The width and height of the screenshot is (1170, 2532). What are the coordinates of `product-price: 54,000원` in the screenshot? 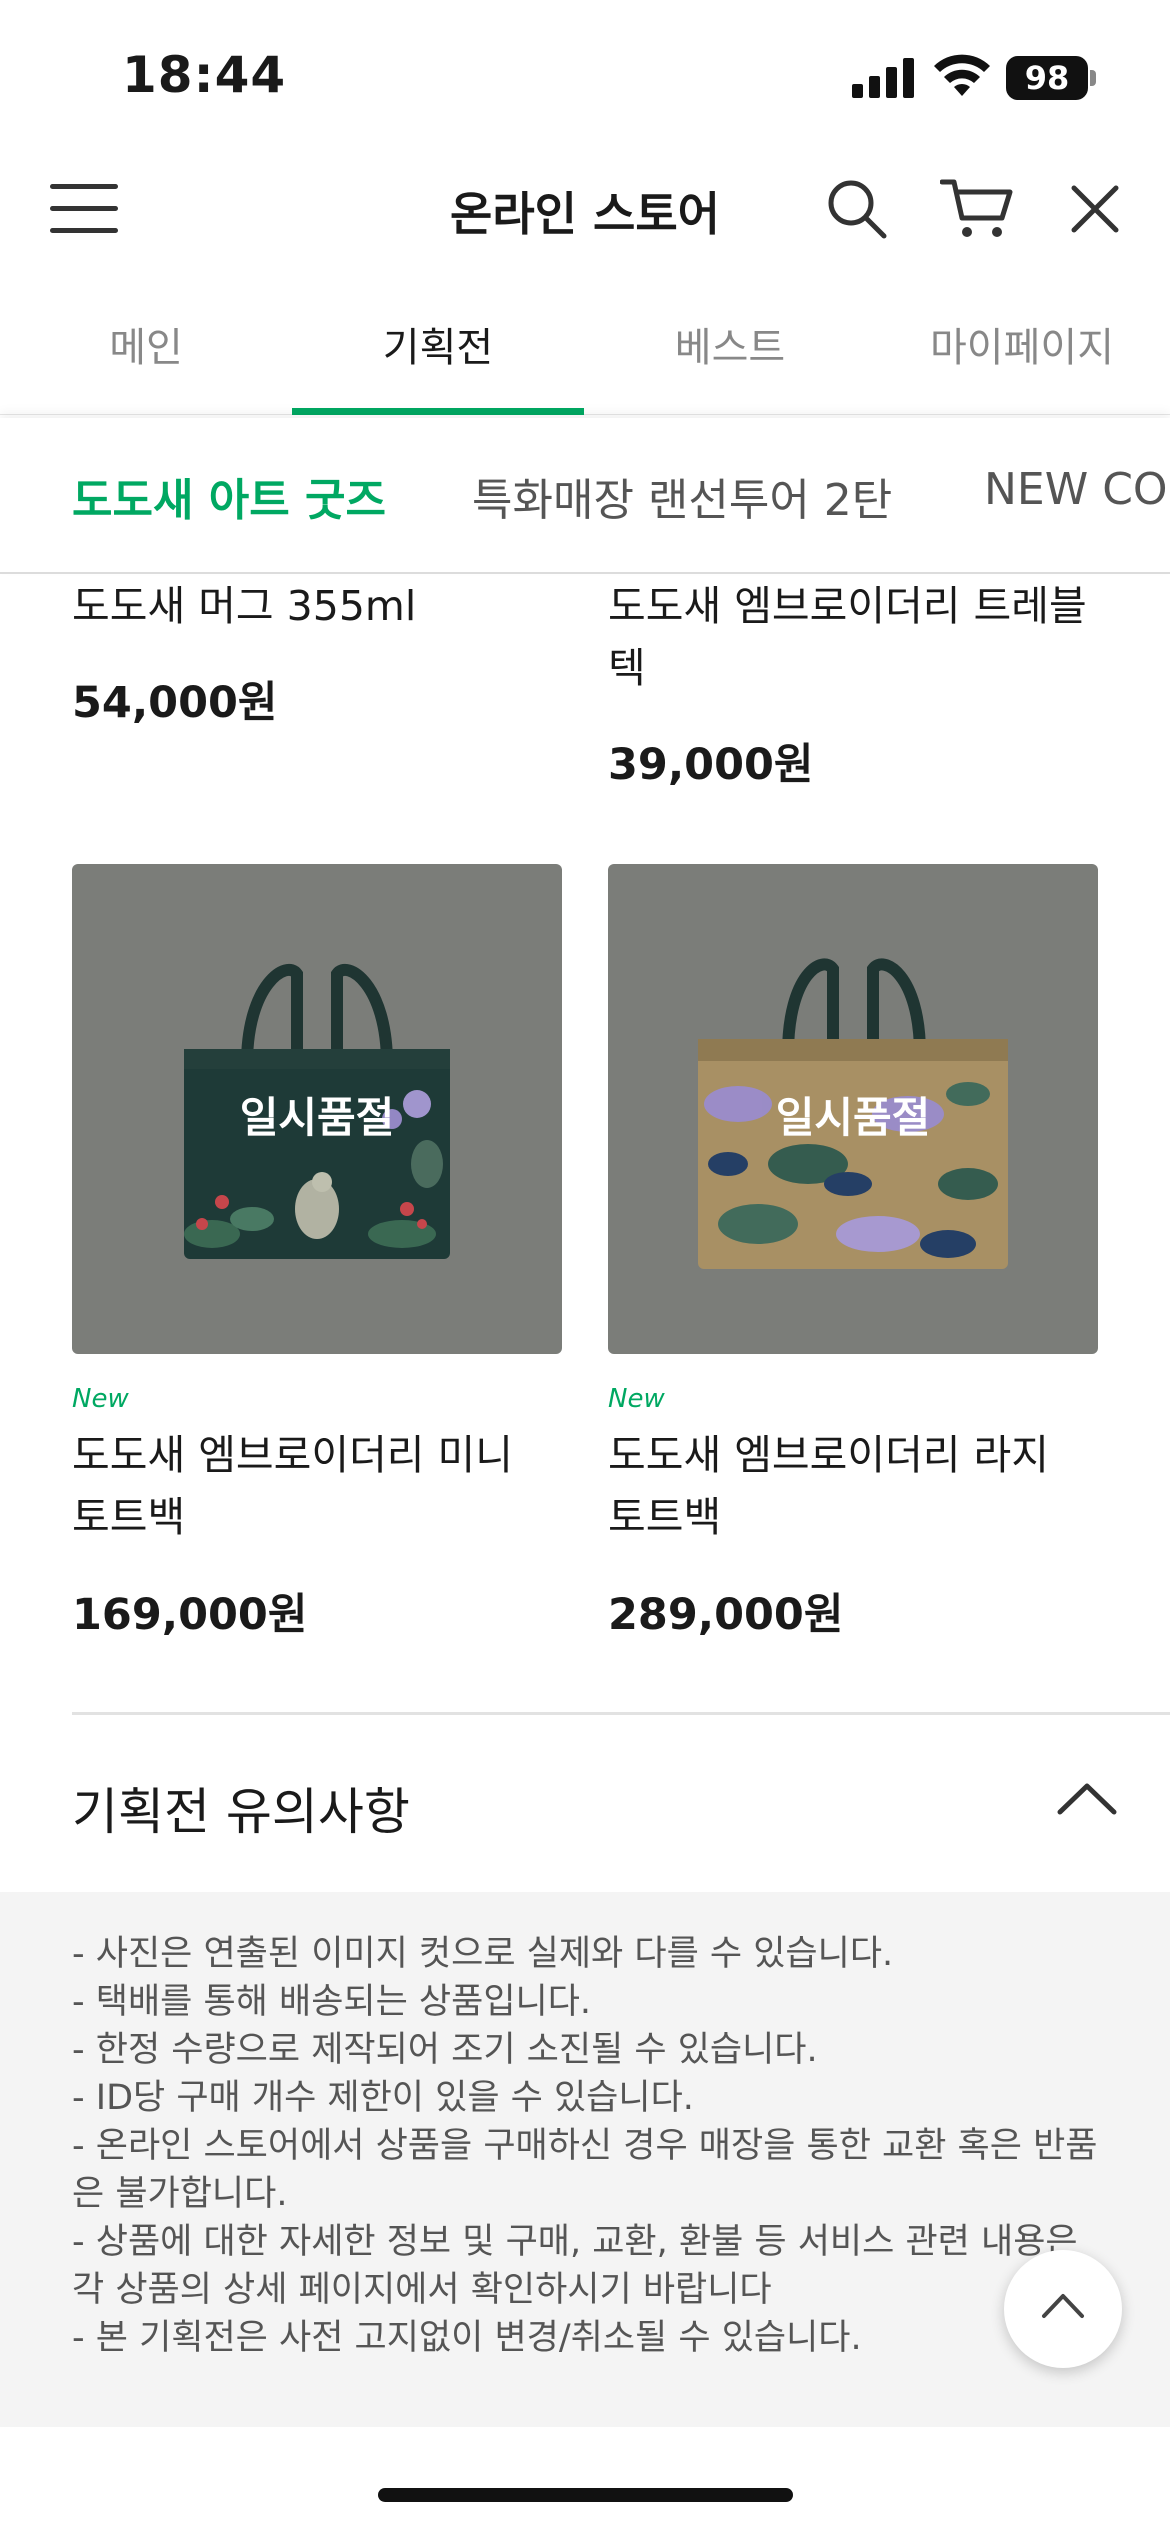 It's located at (175, 703).